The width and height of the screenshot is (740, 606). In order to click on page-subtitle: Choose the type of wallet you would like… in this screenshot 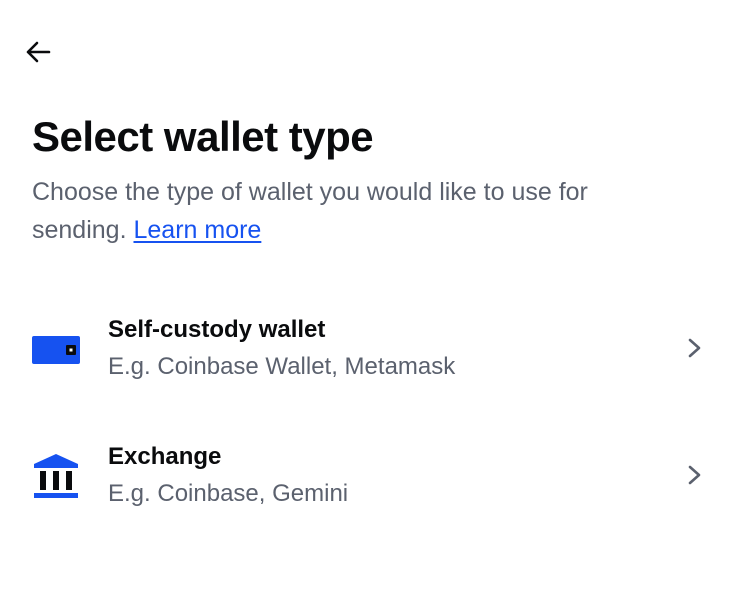, I will do `click(352, 211)`.